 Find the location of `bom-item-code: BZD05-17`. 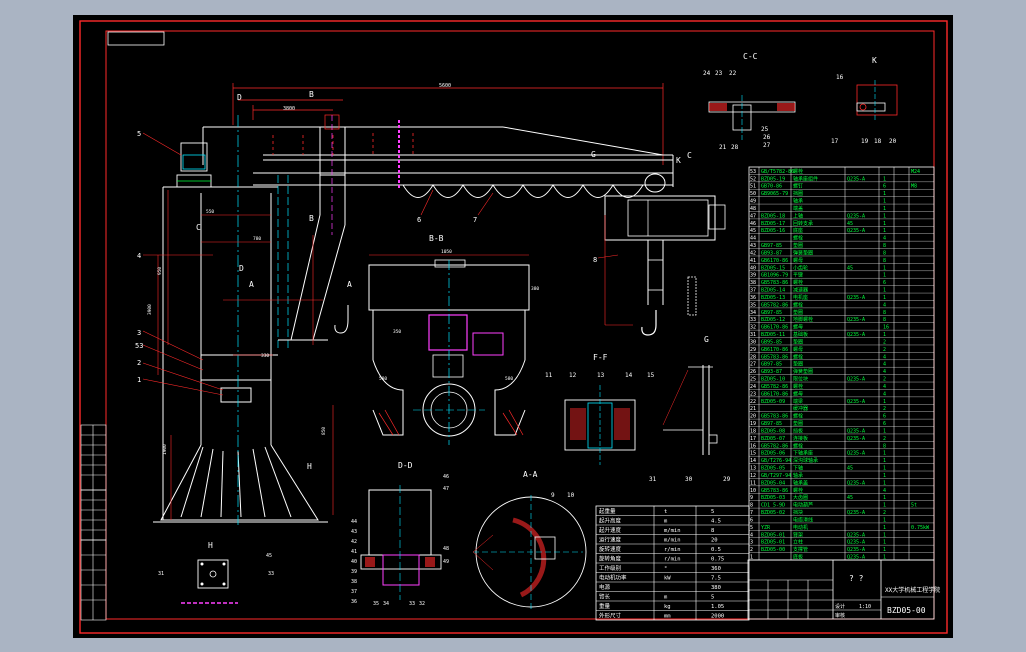

bom-item-code: BZD05-17 is located at coordinates (773, 224).